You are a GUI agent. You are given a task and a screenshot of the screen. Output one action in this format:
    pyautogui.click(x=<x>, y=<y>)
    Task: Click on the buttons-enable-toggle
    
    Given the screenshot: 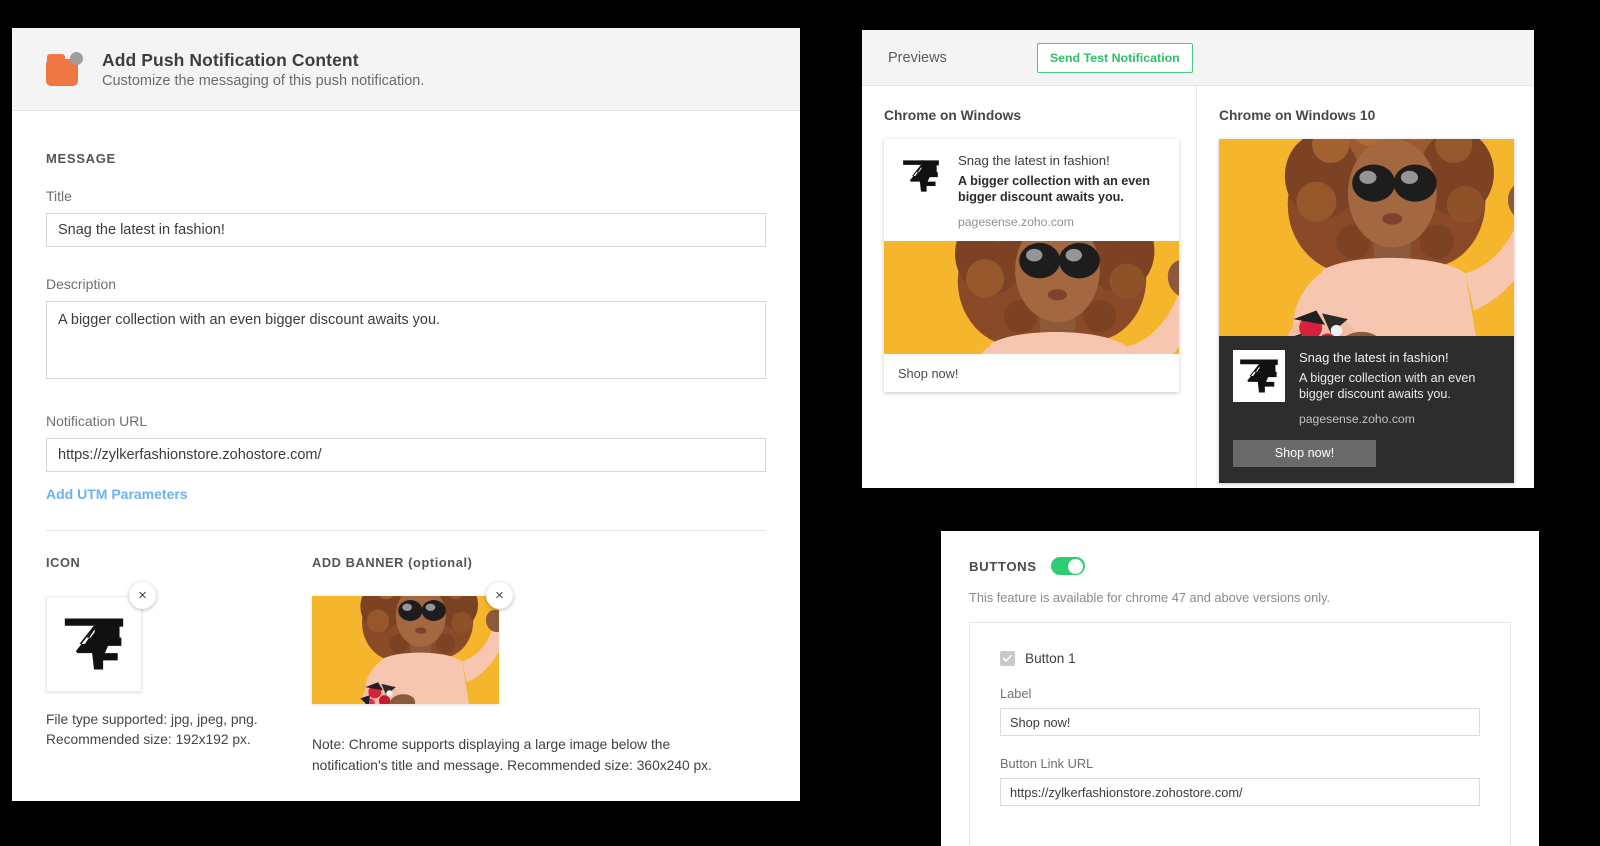 What is the action you would take?
    pyautogui.click(x=1067, y=566)
    